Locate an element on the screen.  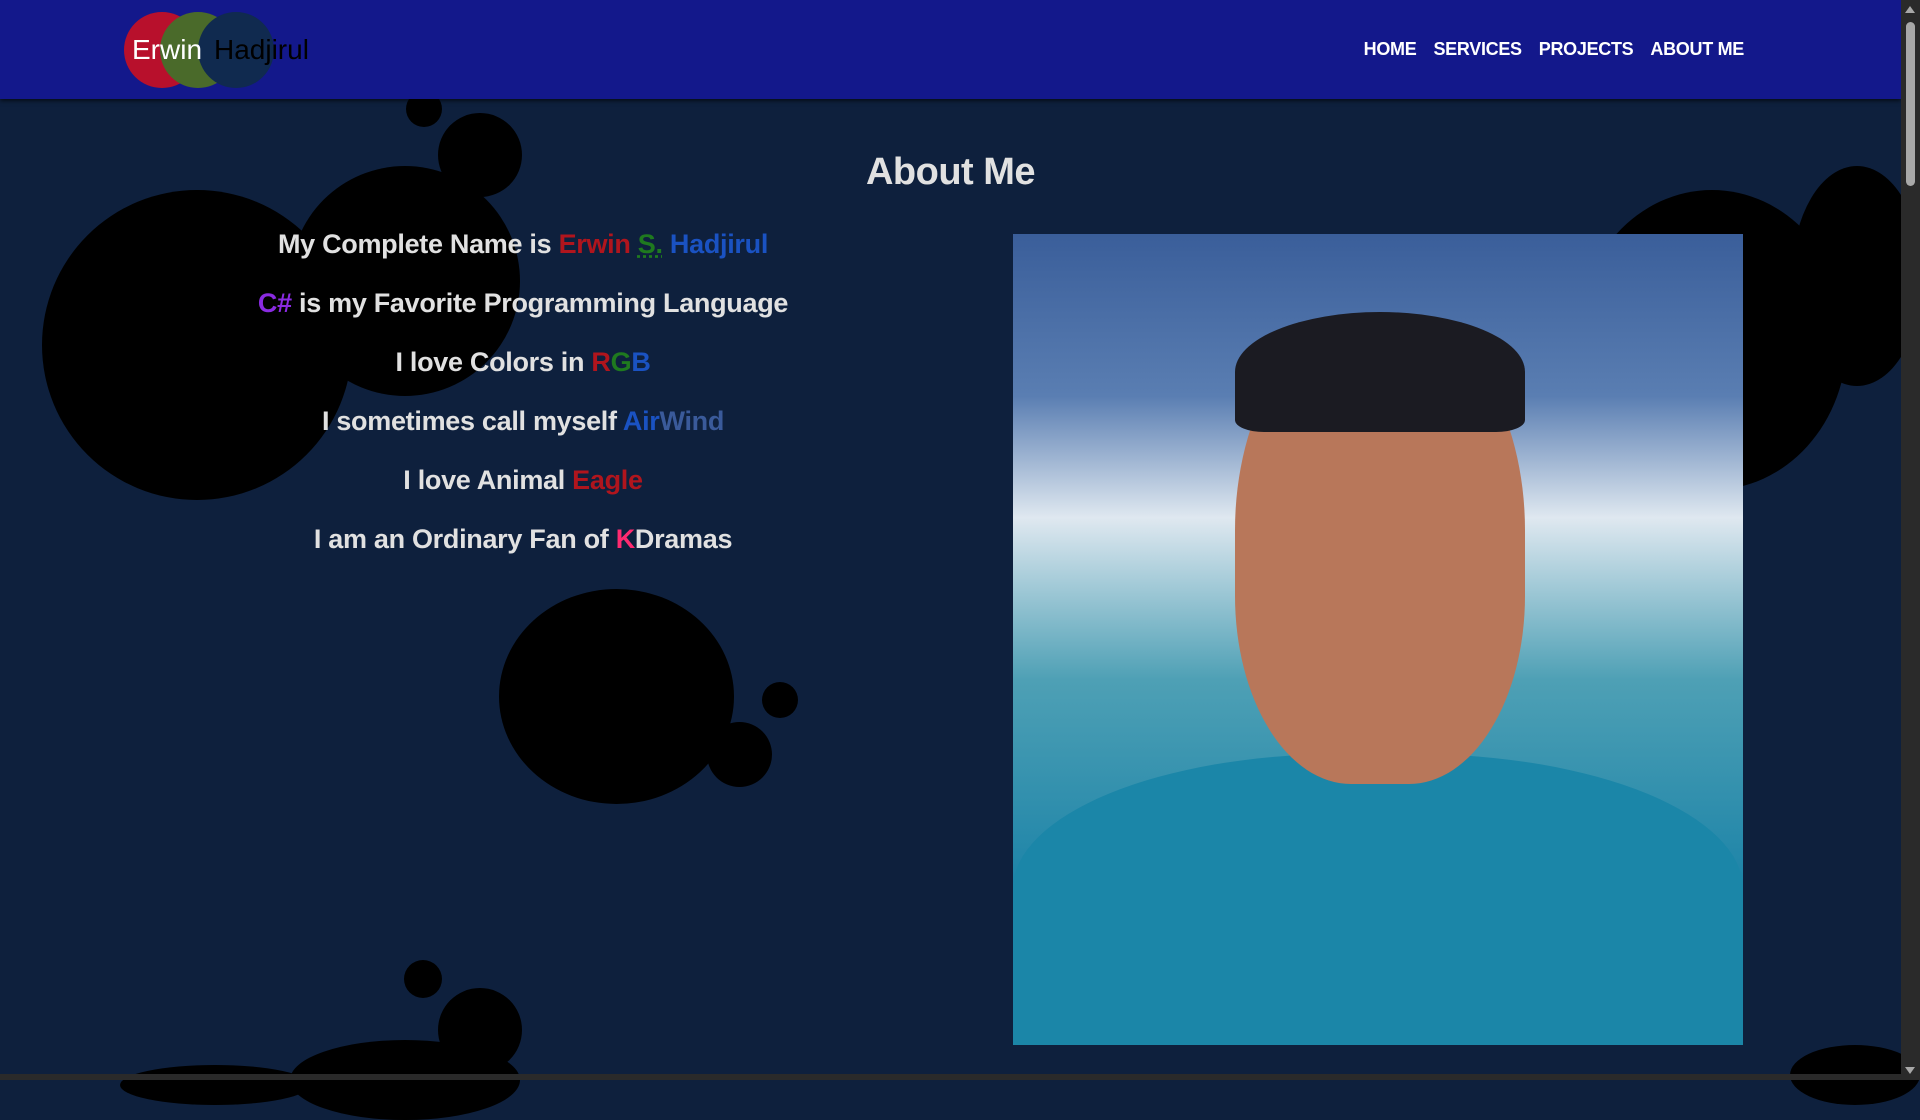
fact-animal: I love Animal Eagle is located at coordinates (523, 480).